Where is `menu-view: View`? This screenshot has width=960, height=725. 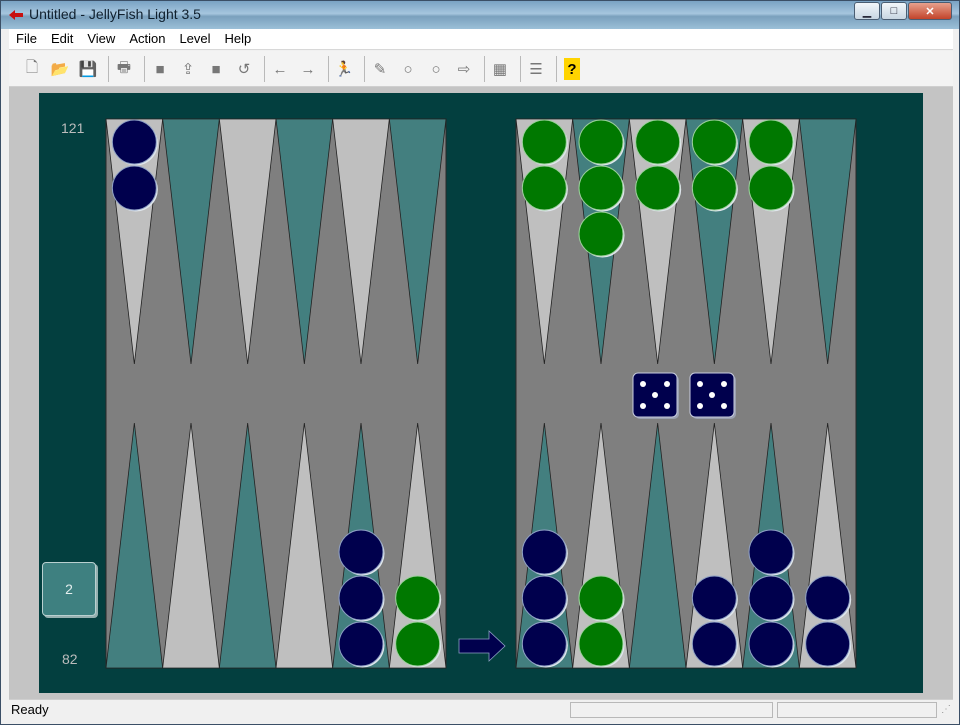
menu-view: View is located at coordinates (101, 39).